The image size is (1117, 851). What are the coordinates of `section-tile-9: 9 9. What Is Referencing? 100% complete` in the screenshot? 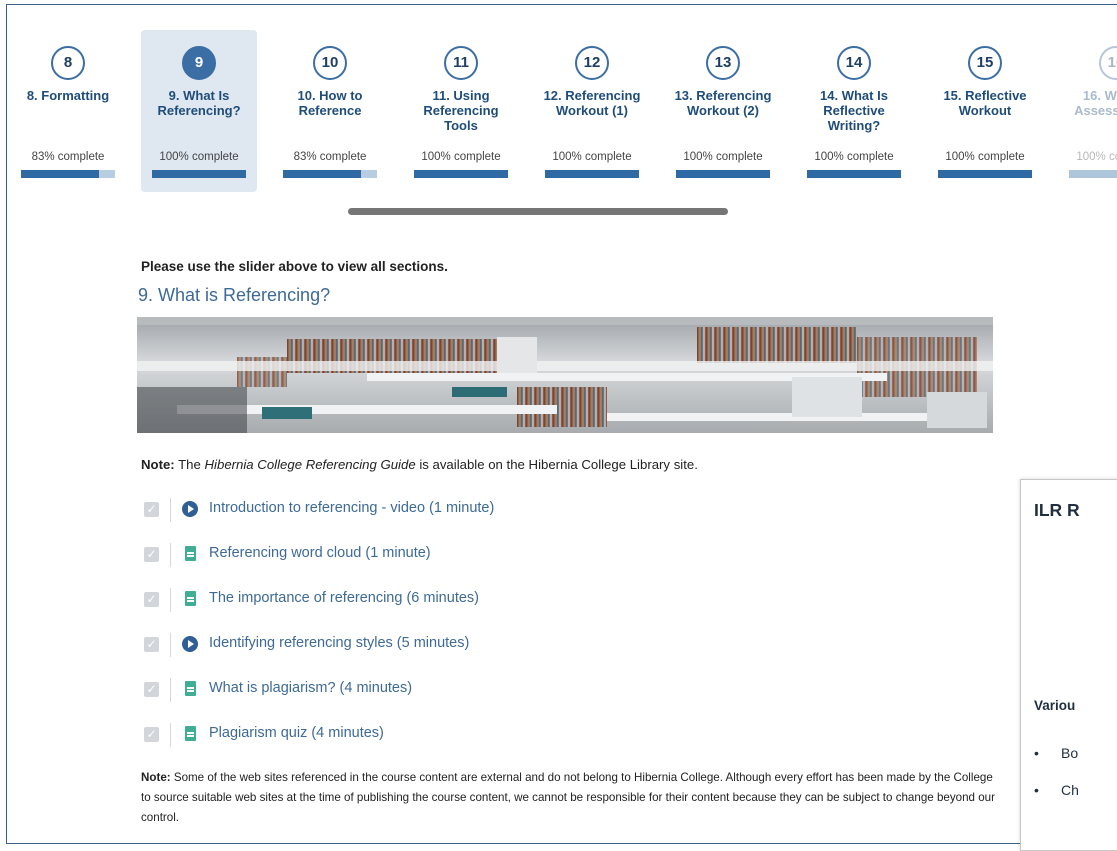 It's located at (199, 111).